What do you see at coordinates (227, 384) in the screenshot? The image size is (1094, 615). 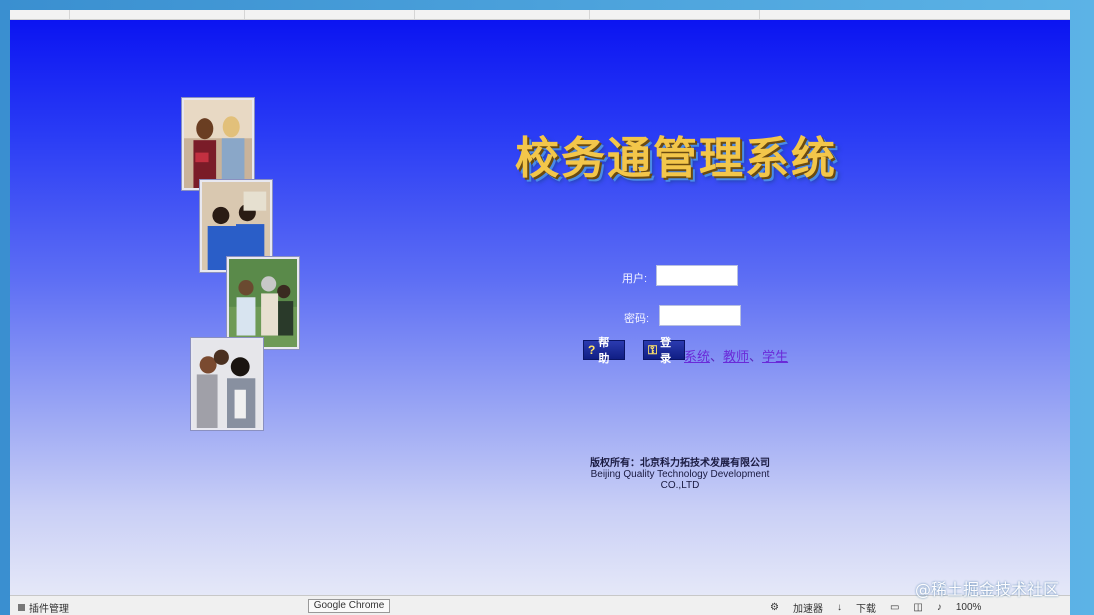 I see `young-adults-photo` at bounding box center [227, 384].